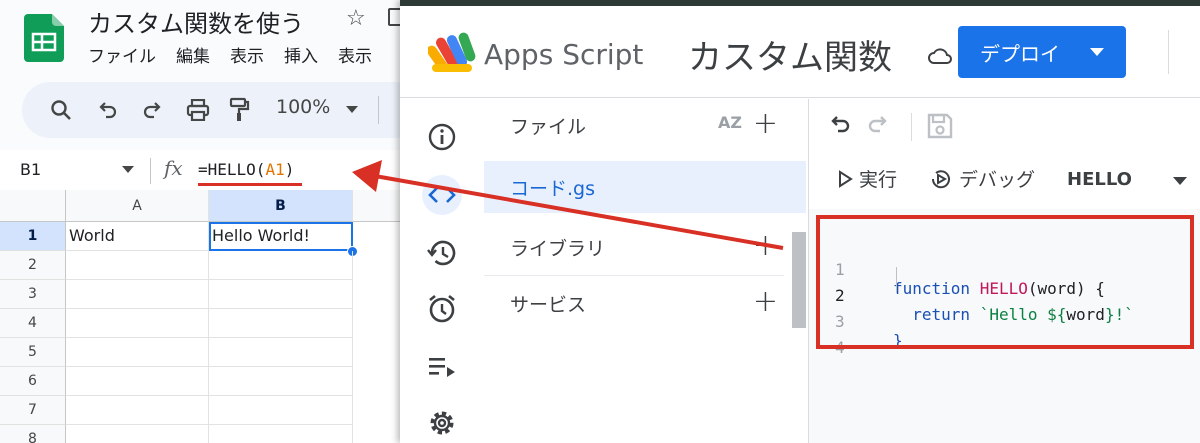  What do you see at coordinates (1168, 52) in the screenshot?
I see `header-divider` at bounding box center [1168, 52].